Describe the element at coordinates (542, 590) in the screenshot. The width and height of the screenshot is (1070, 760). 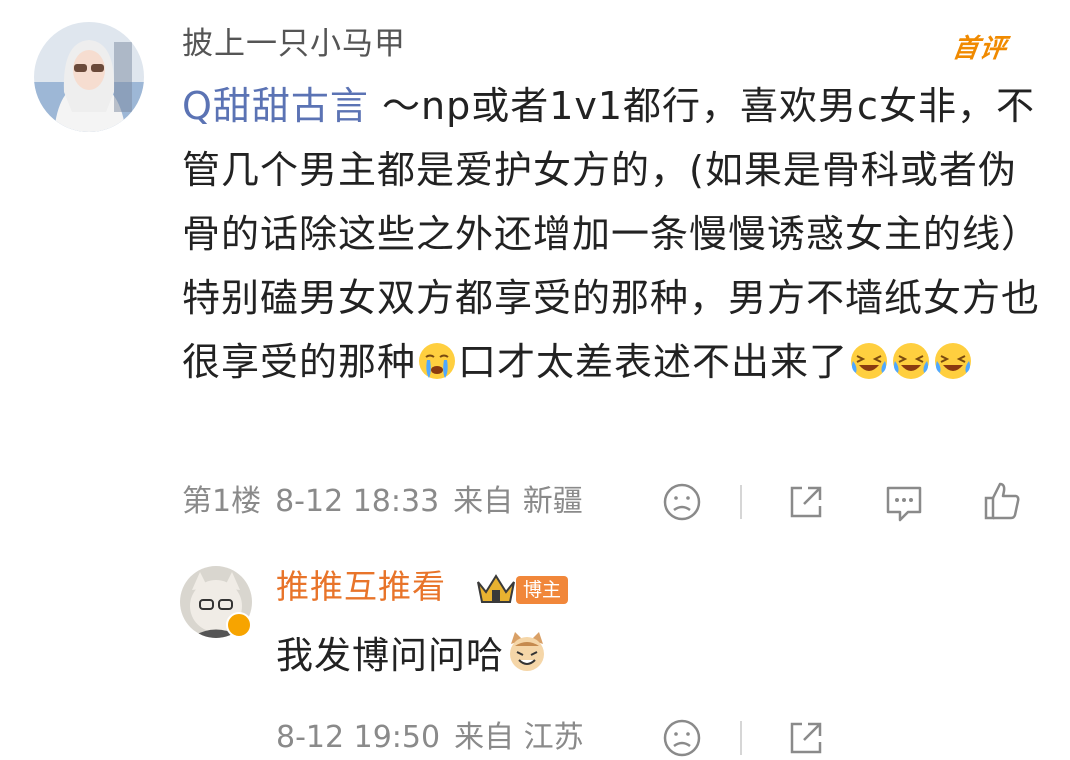
I see `blogger-tag: 博主` at that location.